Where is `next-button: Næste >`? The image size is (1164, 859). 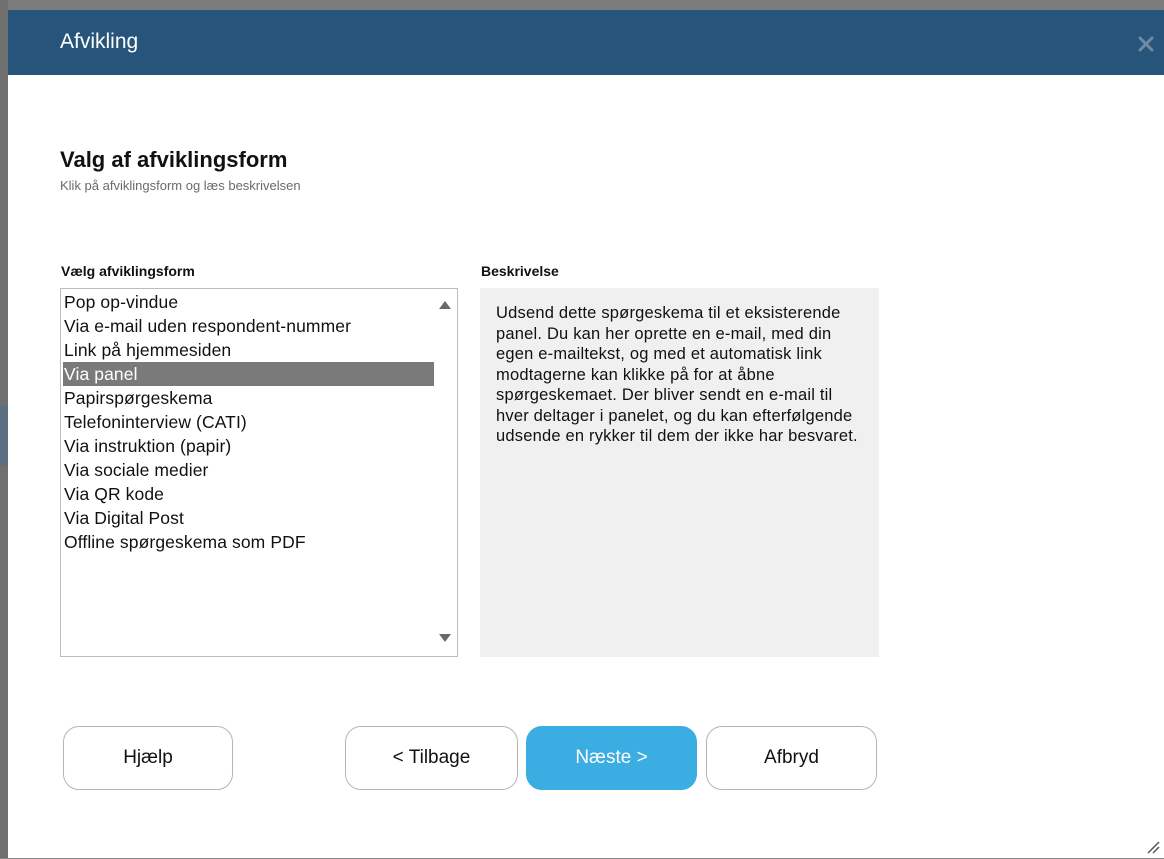 next-button: Næste > is located at coordinates (611, 758).